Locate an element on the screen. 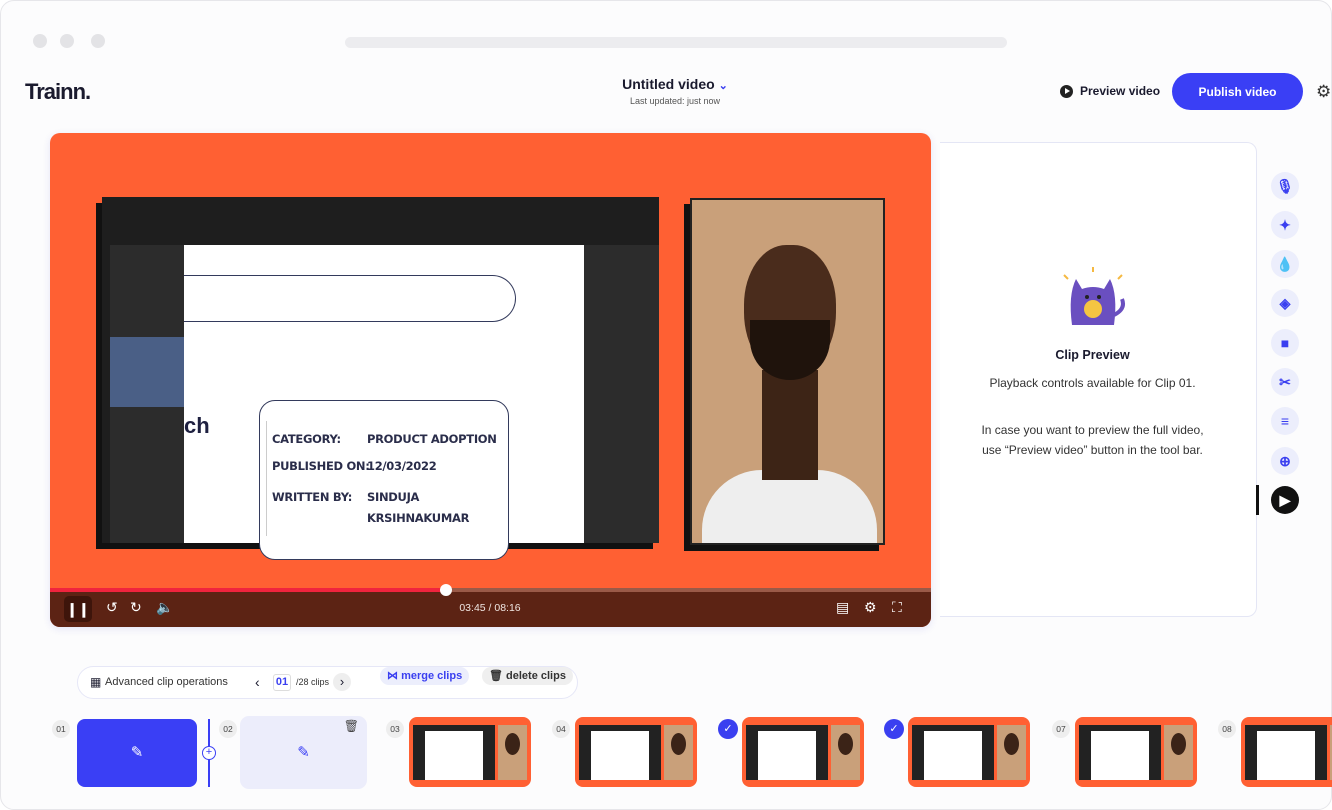 The image size is (1332, 810). blur-icon: 💧 is located at coordinates (1285, 264).